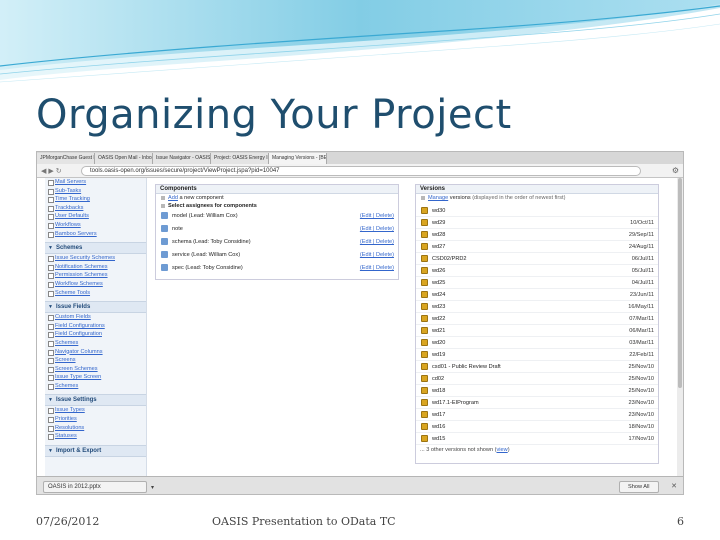  Describe the element at coordinates (642, 283) in the screenshot. I see `version-date: 04/Jul/11` at that location.